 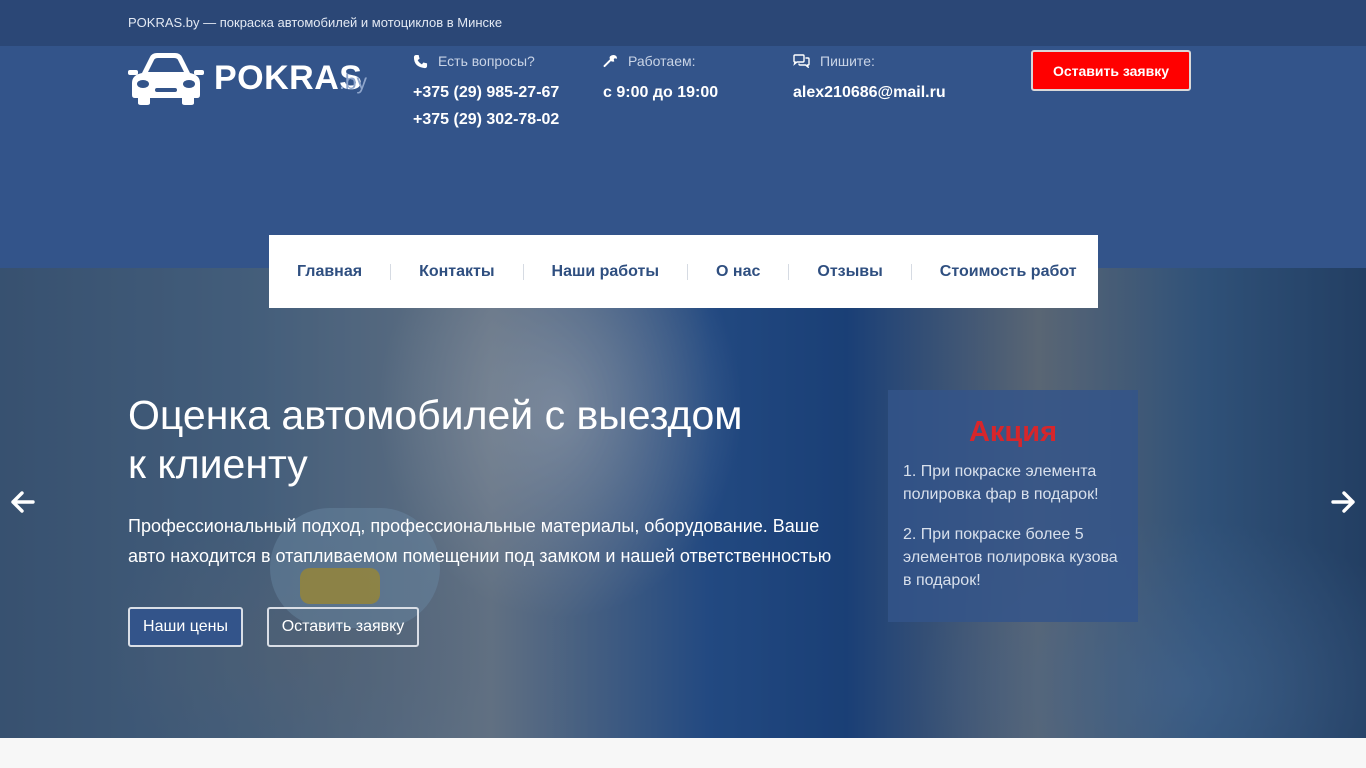 I want to click on phone-icon, so click(x=420, y=61).